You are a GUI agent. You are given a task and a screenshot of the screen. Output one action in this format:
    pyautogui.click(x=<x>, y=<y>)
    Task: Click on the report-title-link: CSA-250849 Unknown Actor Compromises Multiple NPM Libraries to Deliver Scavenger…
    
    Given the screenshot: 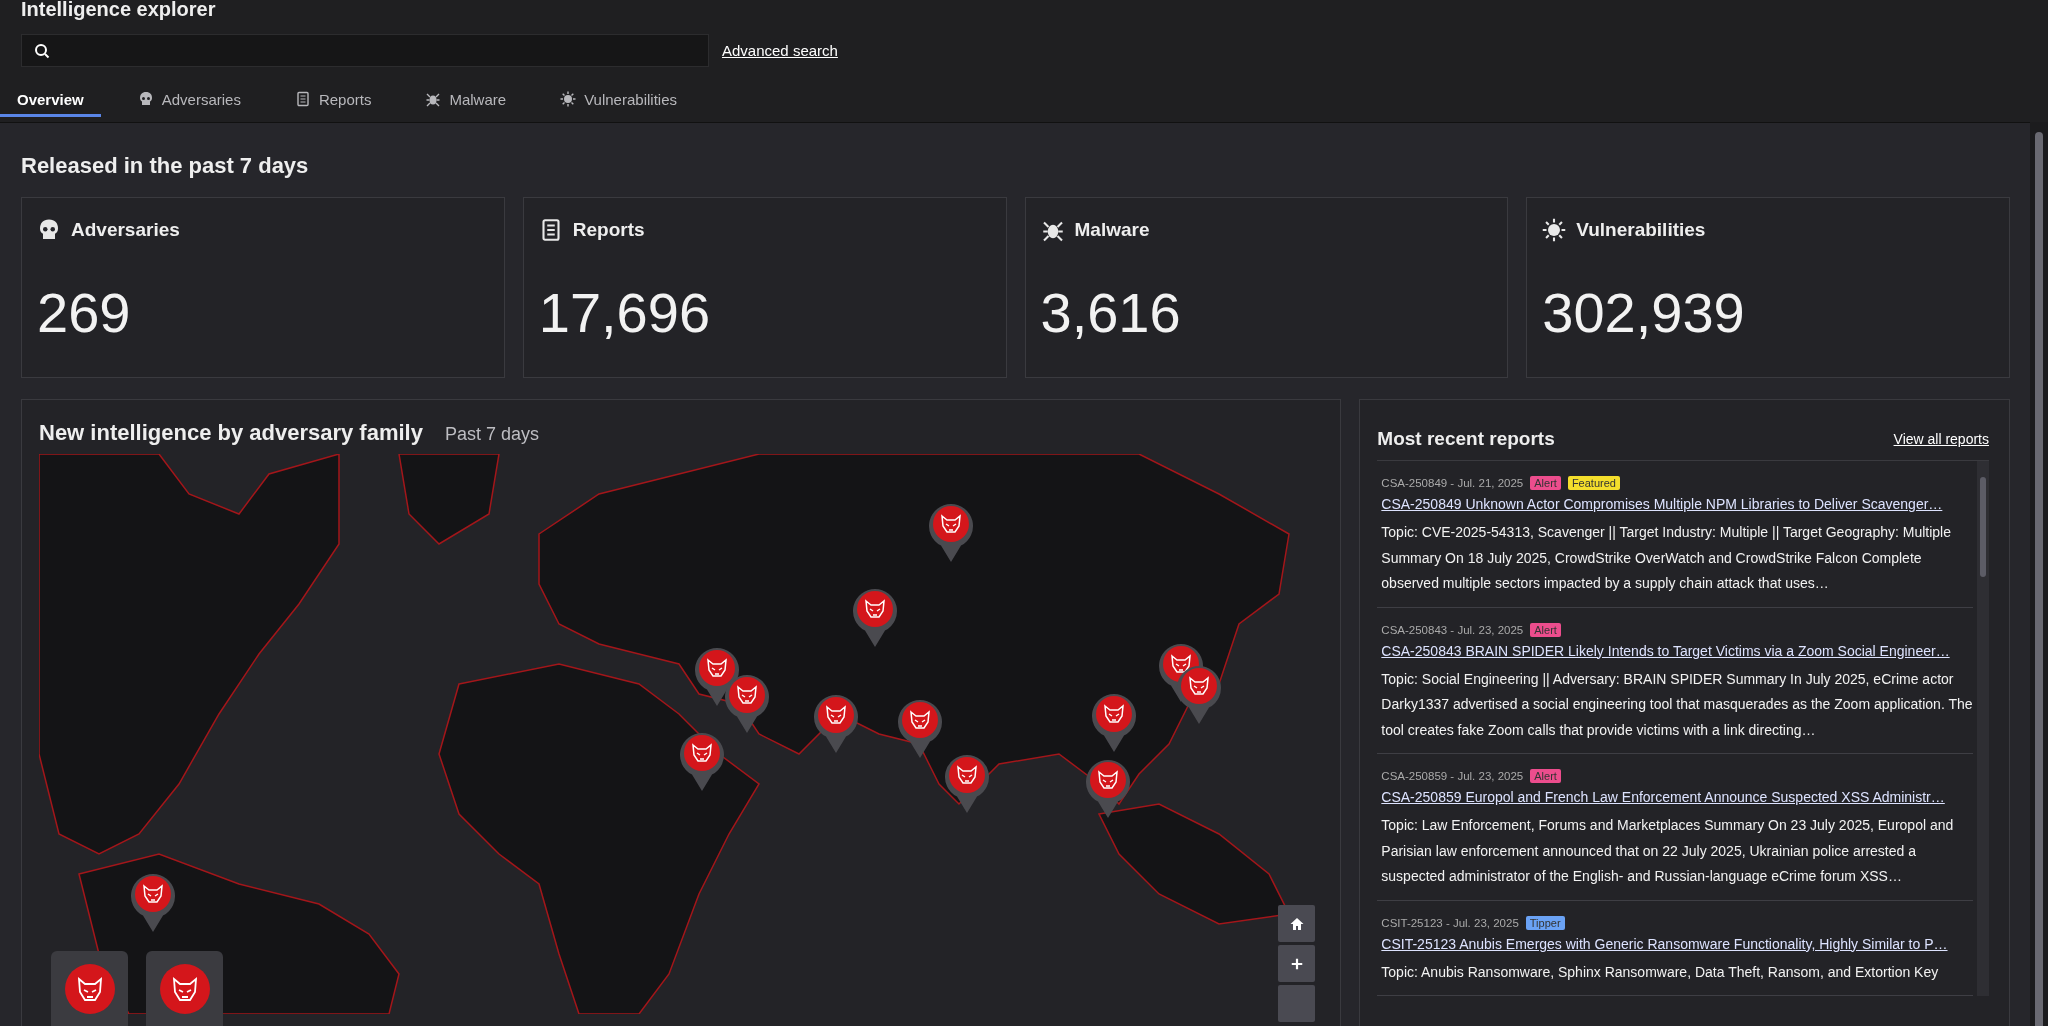 What is the action you would take?
    pyautogui.click(x=1677, y=504)
    